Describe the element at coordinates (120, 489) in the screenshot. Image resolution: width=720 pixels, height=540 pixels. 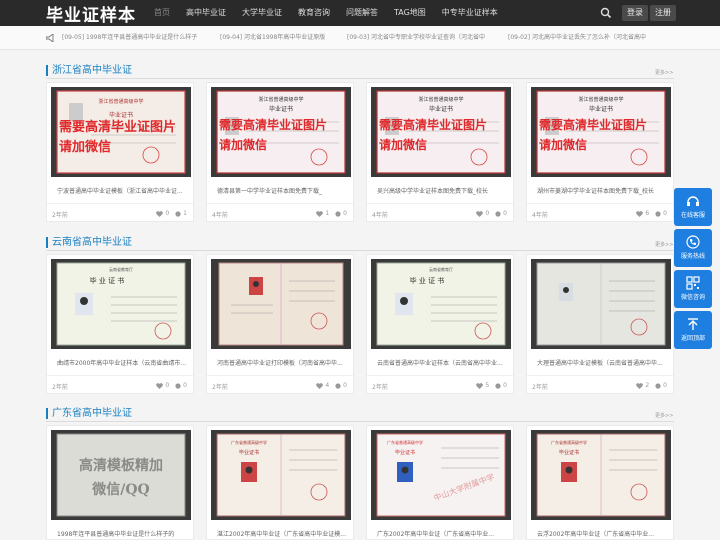
I see `svg-text: 微信/QQ` at that location.